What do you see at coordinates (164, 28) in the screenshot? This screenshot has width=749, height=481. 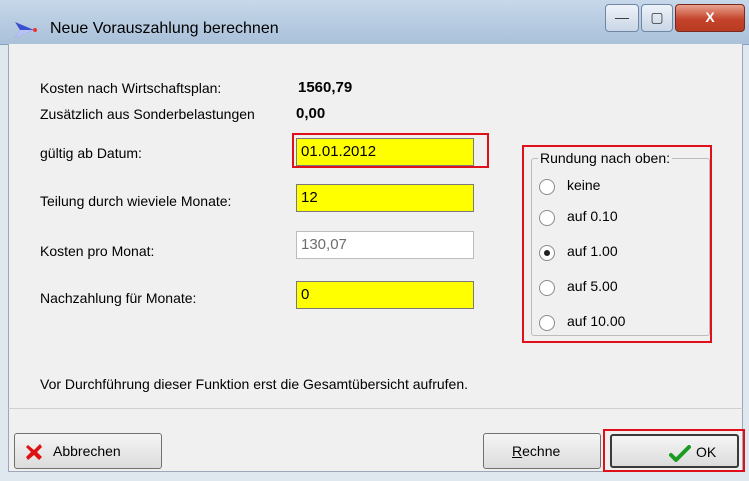 I see `window-title: Neue Vorauszahlung berechnen` at bounding box center [164, 28].